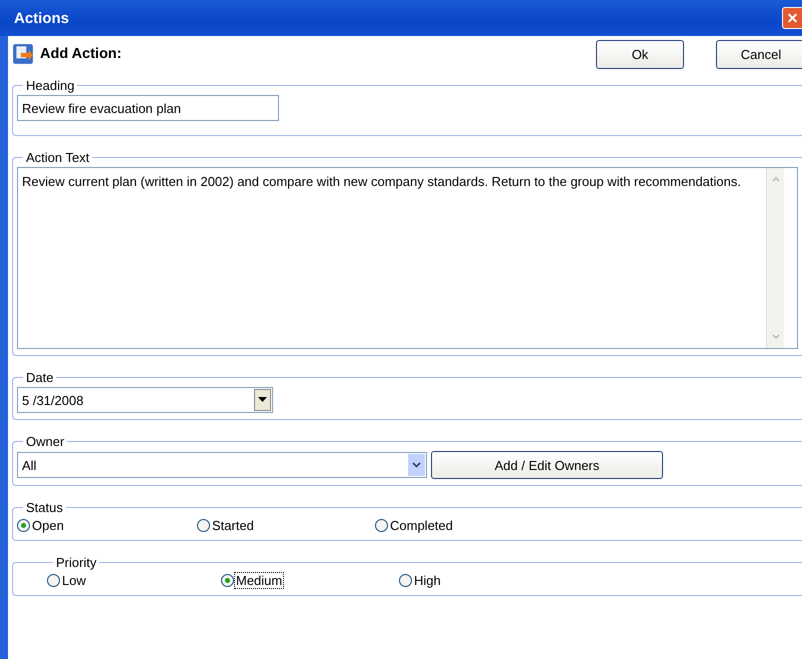 The height and width of the screenshot is (659, 802). I want to click on dialog-button: Cancel, so click(759, 54).